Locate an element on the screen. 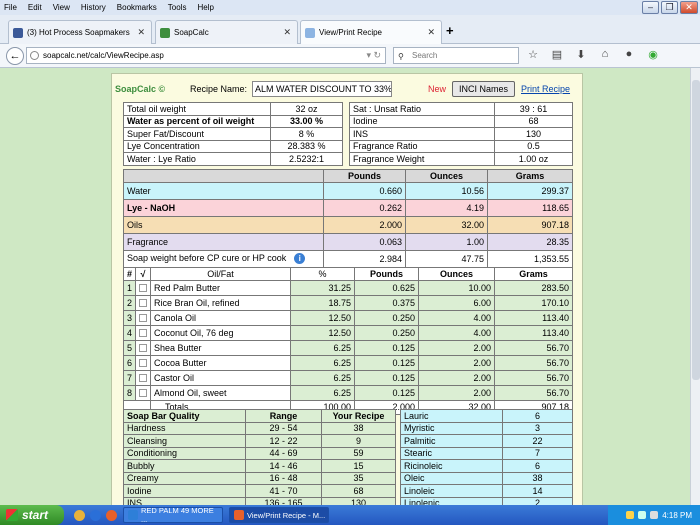 This screenshot has height=525, width=700. column-header: √ is located at coordinates (143, 274).